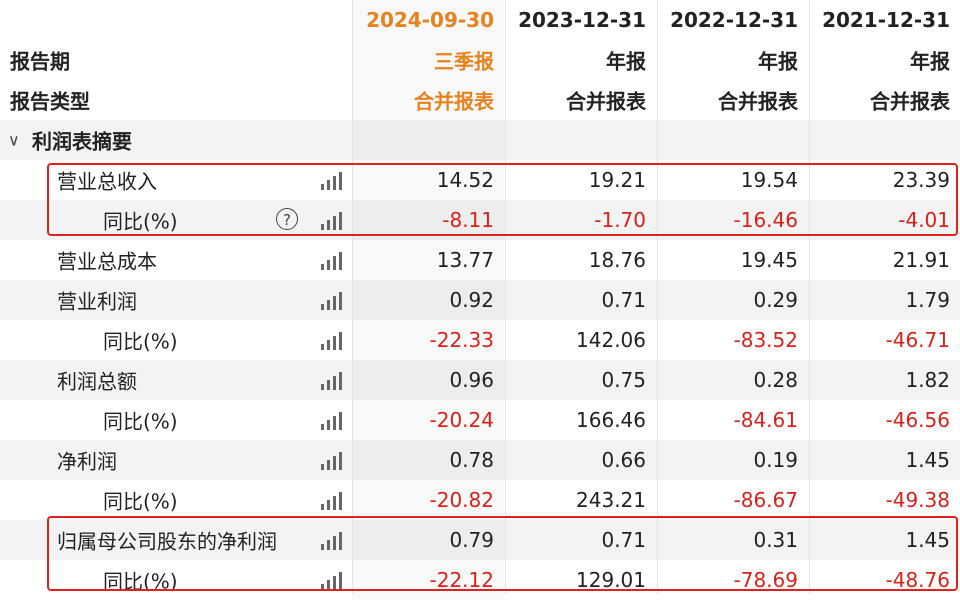 The image size is (960, 600). I want to click on value-cell: 0.28, so click(732, 380).